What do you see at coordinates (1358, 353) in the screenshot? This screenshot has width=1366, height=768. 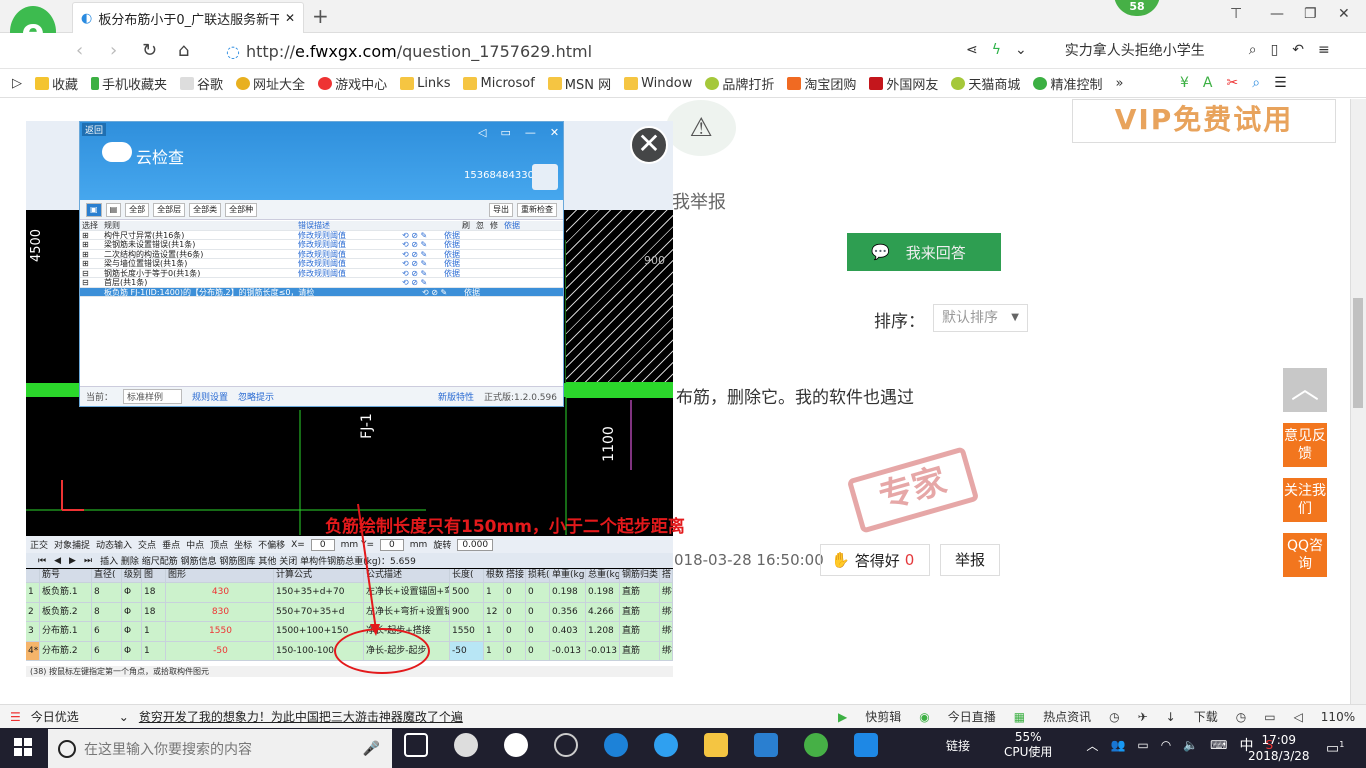 I see `scrollbar-thumb` at bounding box center [1358, 353].